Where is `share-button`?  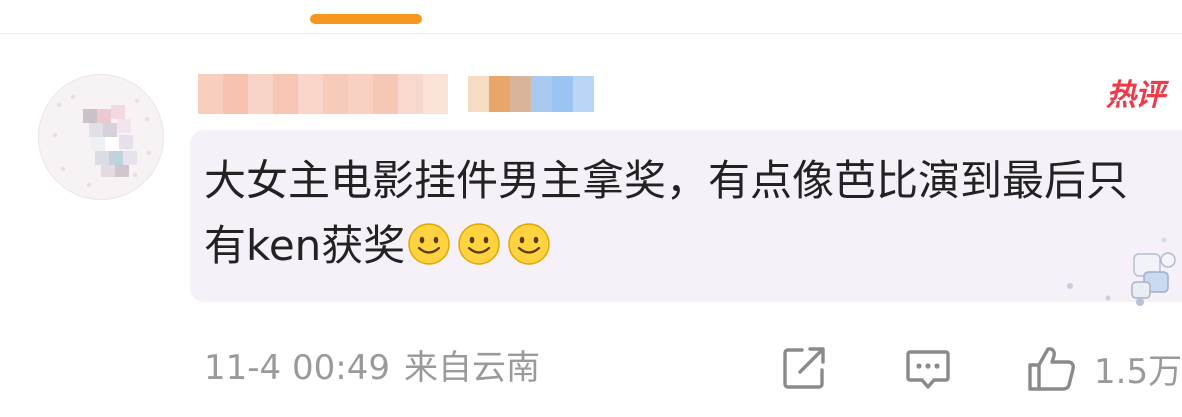
share-button is located at coordinates (804, 368).